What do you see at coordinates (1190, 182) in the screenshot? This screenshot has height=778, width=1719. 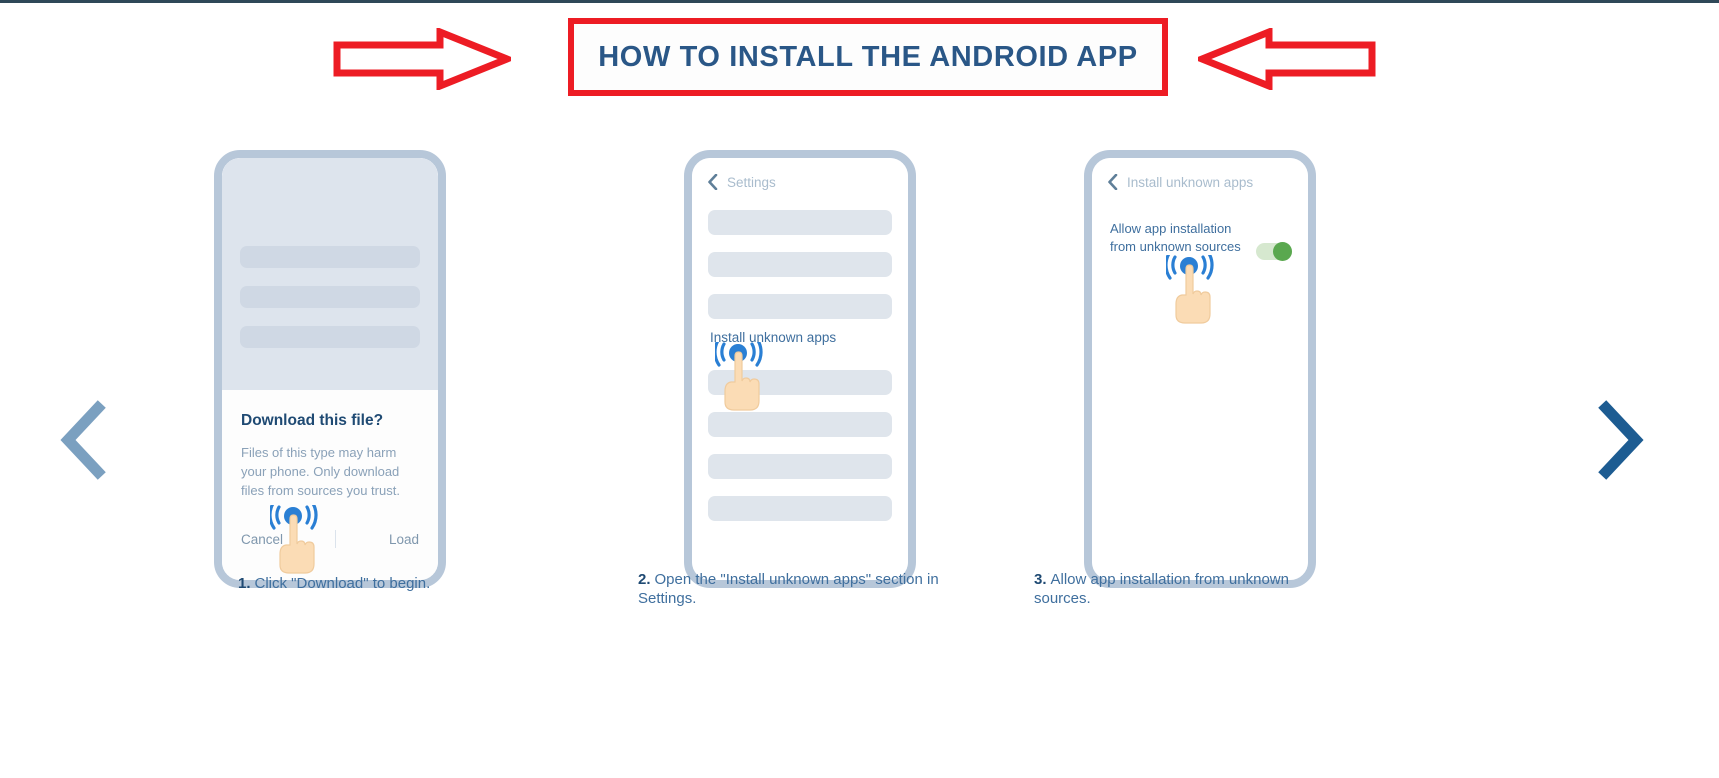 I see `install-unknown-apps-header-label: Install unknown apps` at bounding box center [1190, 182].